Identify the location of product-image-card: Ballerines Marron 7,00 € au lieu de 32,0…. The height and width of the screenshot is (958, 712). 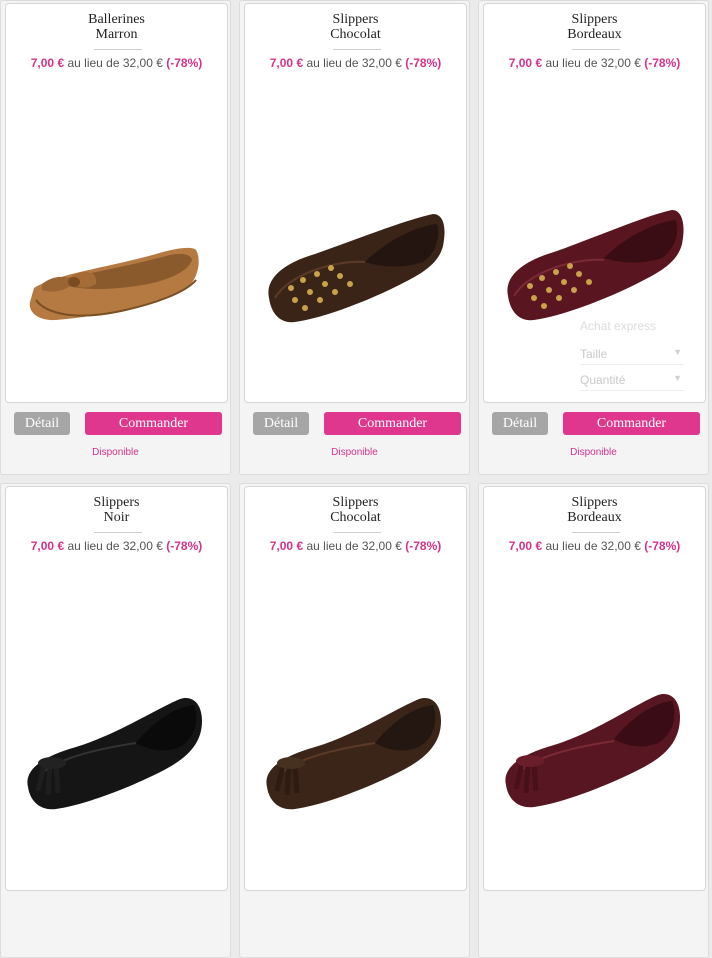
(116, 203).